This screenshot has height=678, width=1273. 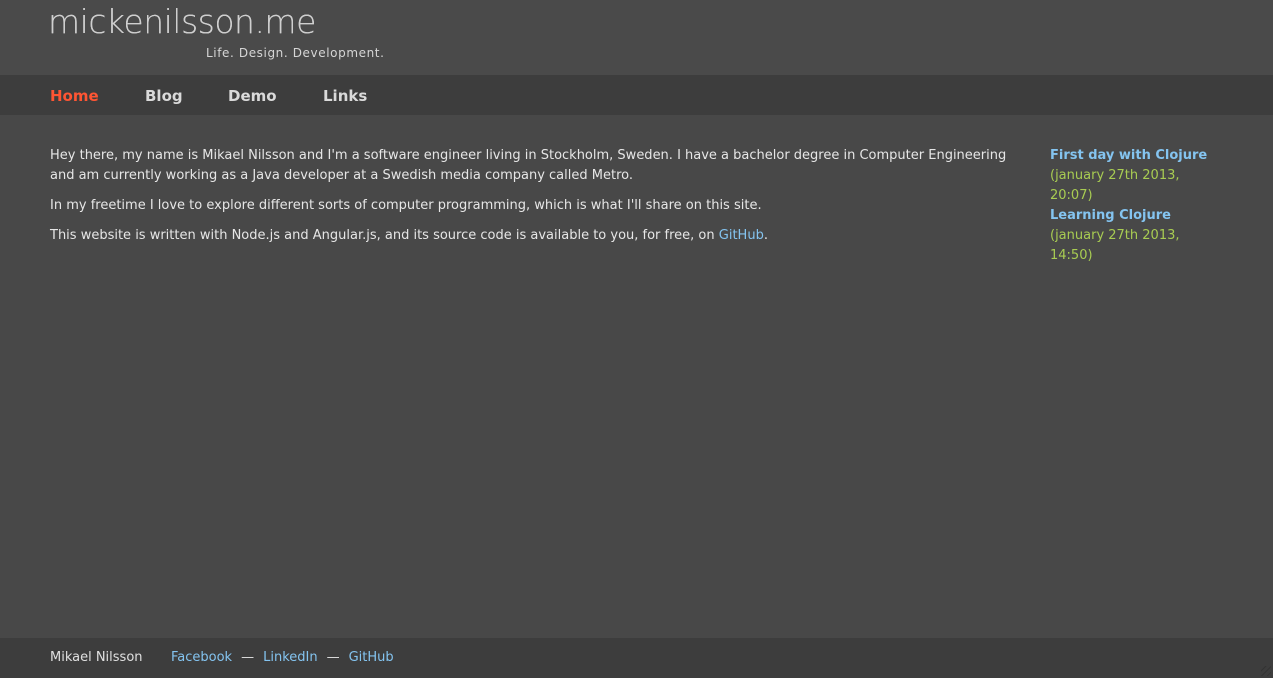 I want to click on footer-github-link: GitHub, so click(x=371, y=657).